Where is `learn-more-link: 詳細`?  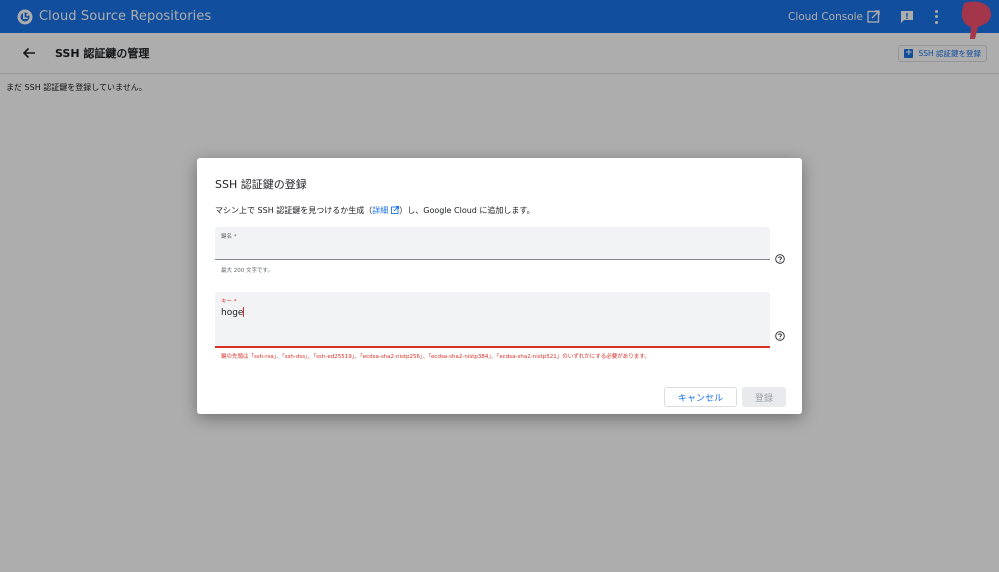
learn-more-link: 詳細 is located at coordinates (386, 210).